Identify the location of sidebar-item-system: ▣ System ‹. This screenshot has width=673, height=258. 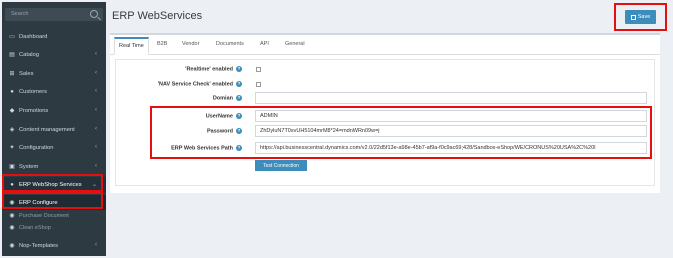
(54, 166).